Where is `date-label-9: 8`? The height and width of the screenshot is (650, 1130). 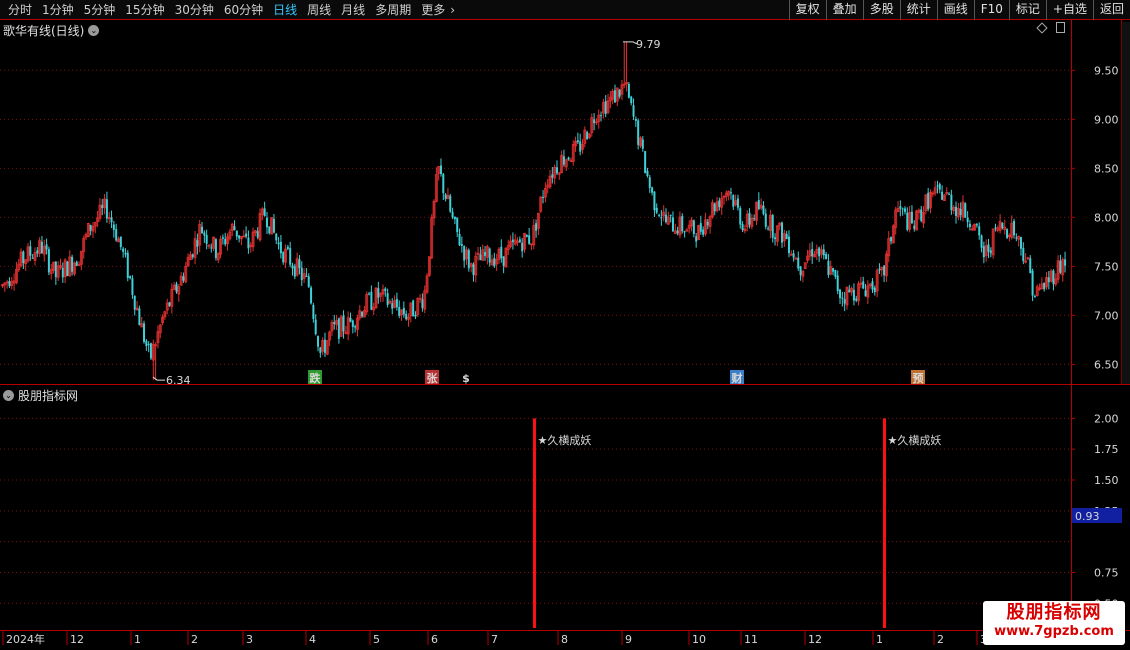 date-label-9: 8 is located at coordinates (564, 639).